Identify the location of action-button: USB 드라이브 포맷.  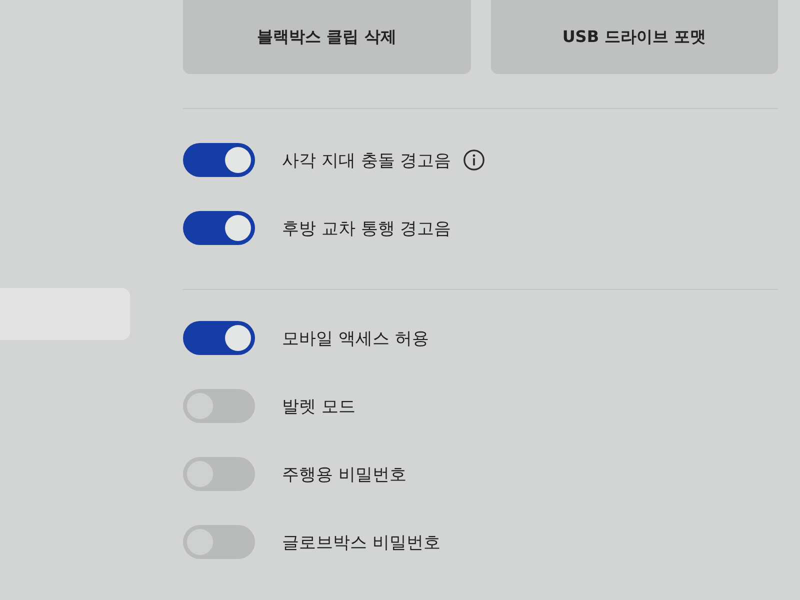
(634, 37).